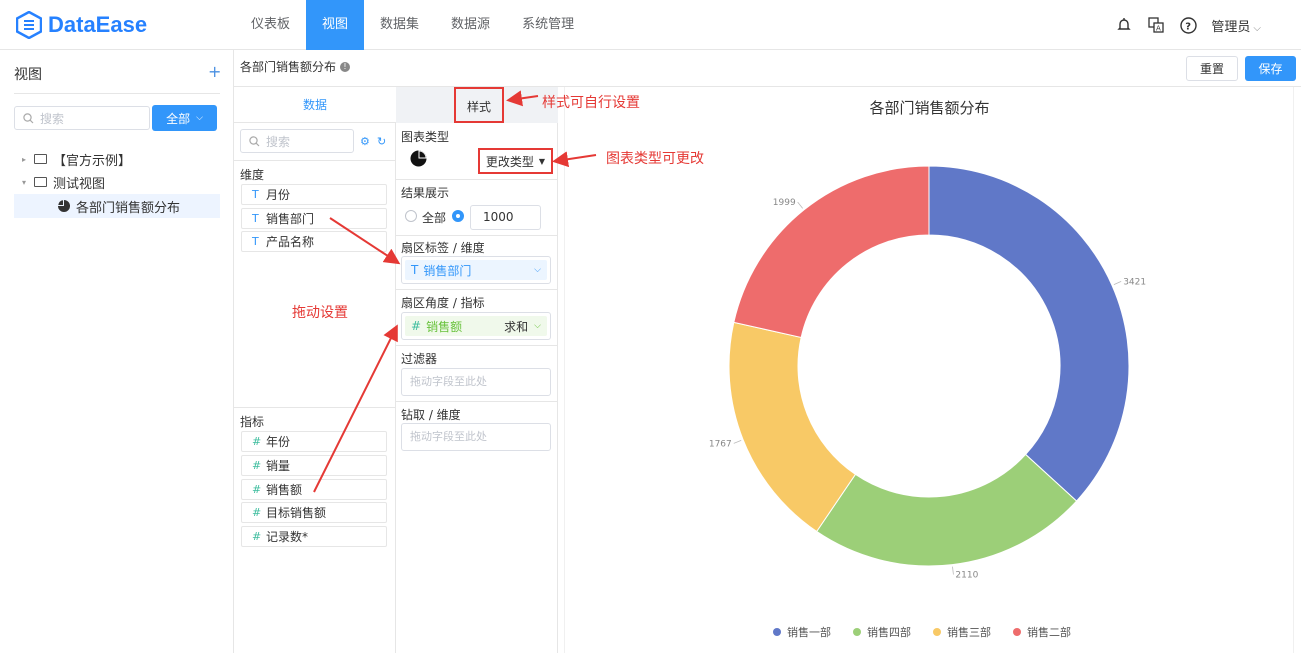  I want to click on annotation-chart-type: 图表类型可更改, so click(655, 159).